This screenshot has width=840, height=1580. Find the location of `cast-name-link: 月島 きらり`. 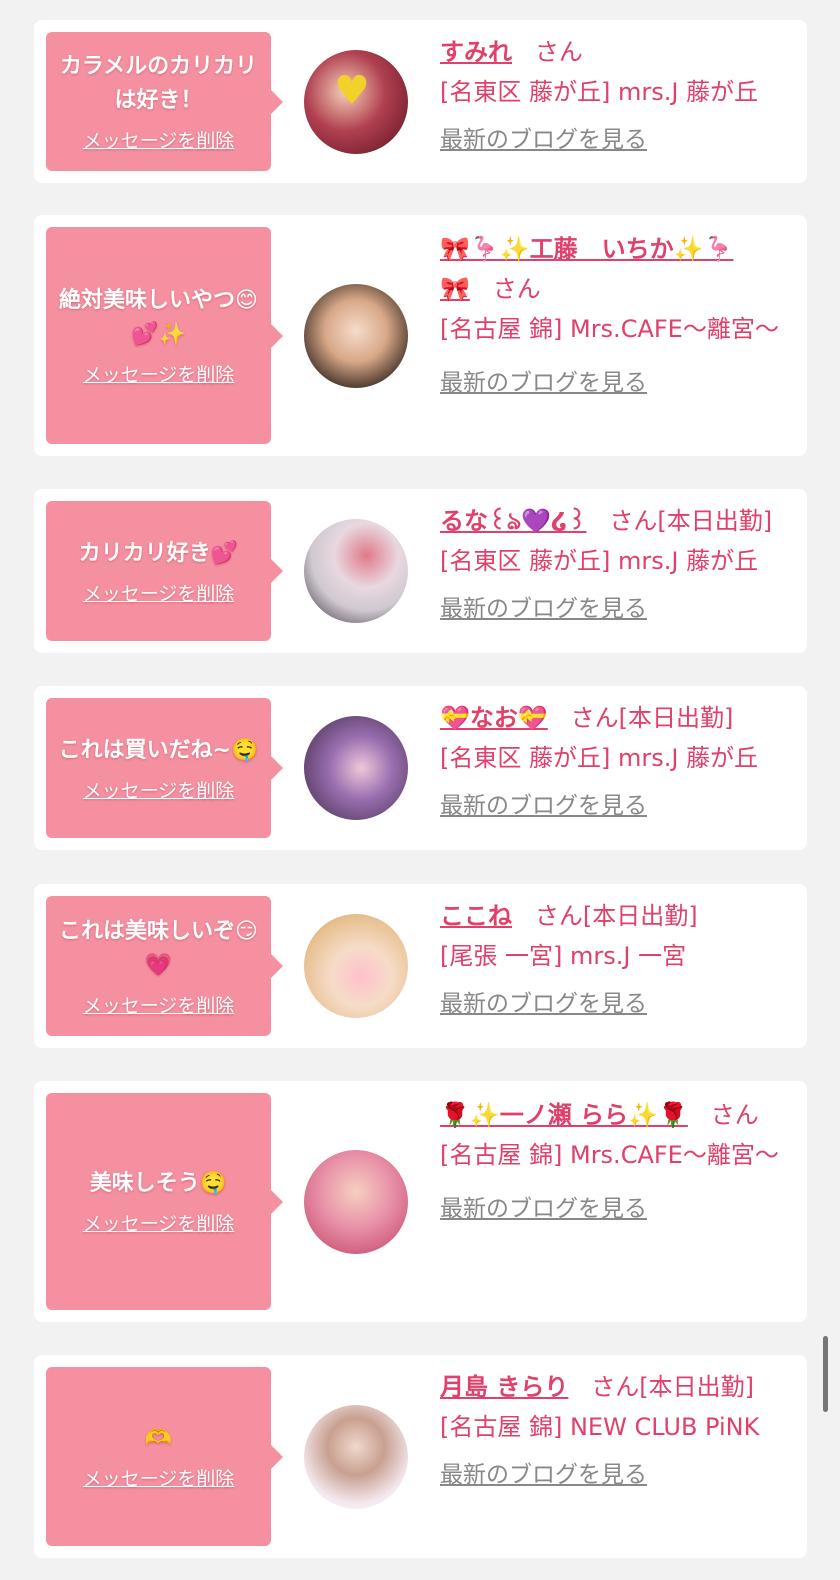

cast-name-link: 月島 きらり is located at coordinates (504, 1387).